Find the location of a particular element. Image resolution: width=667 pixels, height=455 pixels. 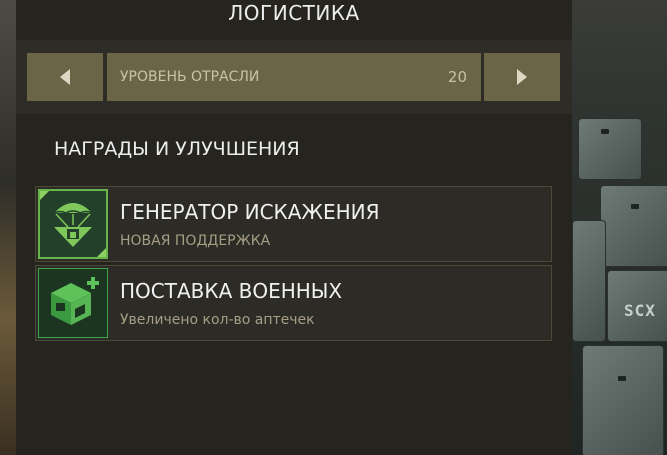

reward-description: НОВАЯ ПОДДЕРЖКА is located at coordinates (195, 241).